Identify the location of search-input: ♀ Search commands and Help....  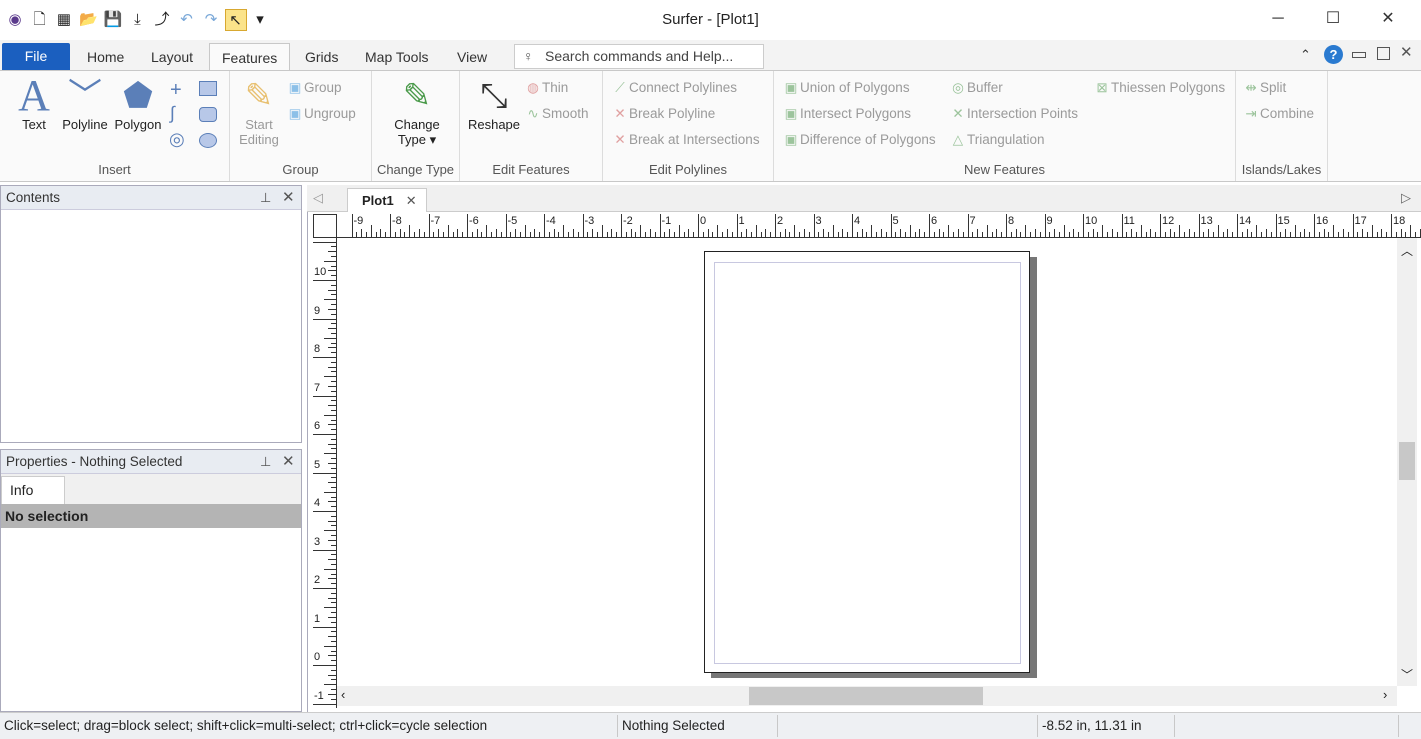
(639, 56).